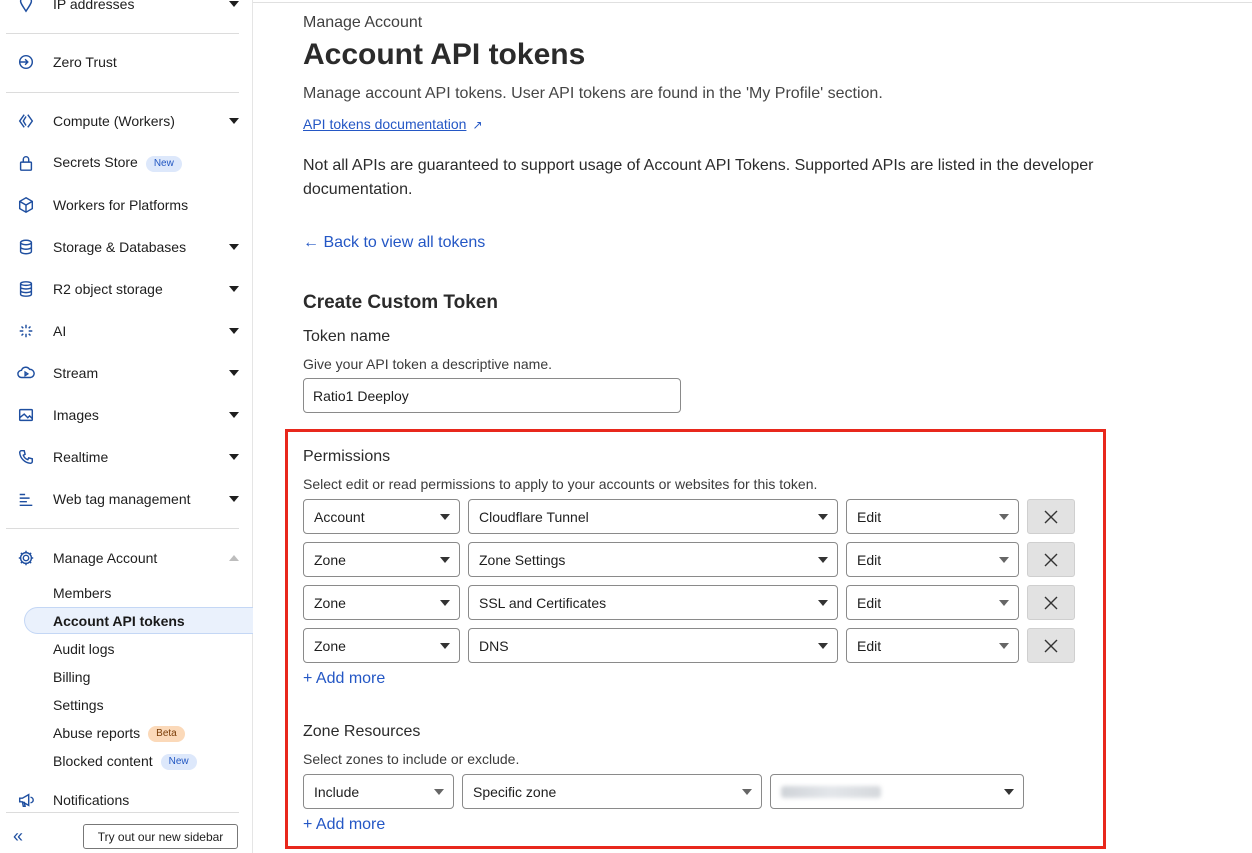 The width and height of the screenshot is (1252, 853). Describe the element at coordinates (126, 289) in the screenshot. I see `sidebar-item-r2-object-storage: R2 object storage` at that location.